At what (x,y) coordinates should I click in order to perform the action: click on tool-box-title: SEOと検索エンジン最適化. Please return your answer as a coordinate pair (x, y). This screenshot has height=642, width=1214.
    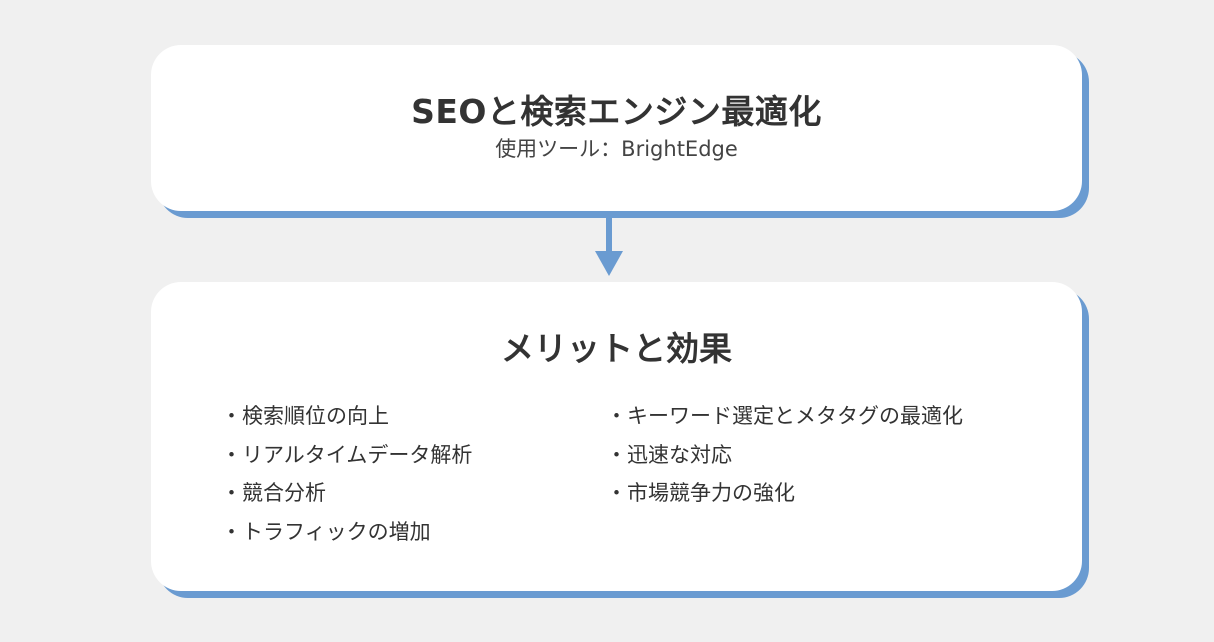
    Looking at the image, I should click on (616, 111).